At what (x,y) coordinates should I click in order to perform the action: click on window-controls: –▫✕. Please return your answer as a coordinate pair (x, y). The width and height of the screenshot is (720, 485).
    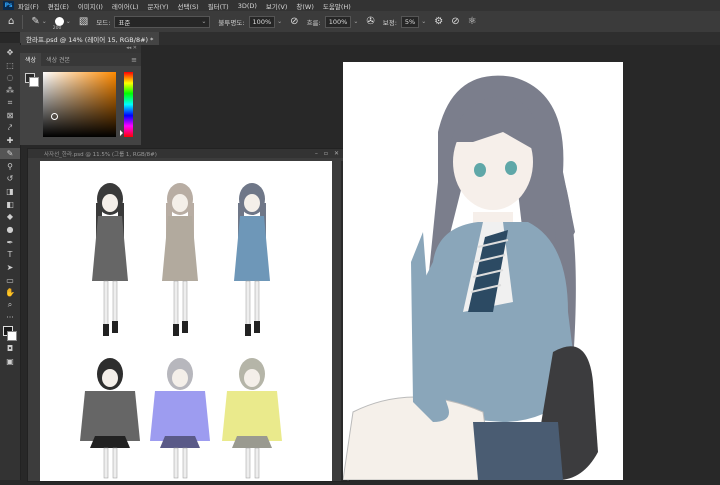
    Looking at the image, I should click on (330, 153).